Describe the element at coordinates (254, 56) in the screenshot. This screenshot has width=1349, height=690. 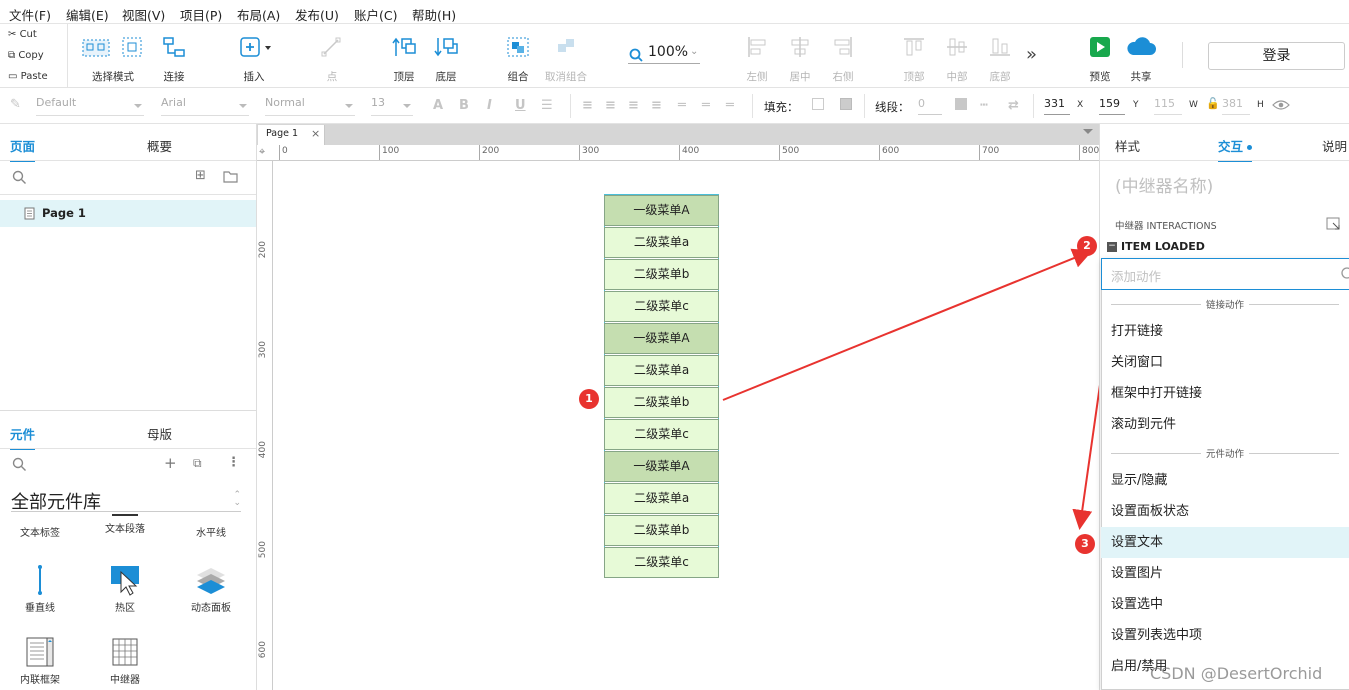
I see `insert-button: 插入` at that location.